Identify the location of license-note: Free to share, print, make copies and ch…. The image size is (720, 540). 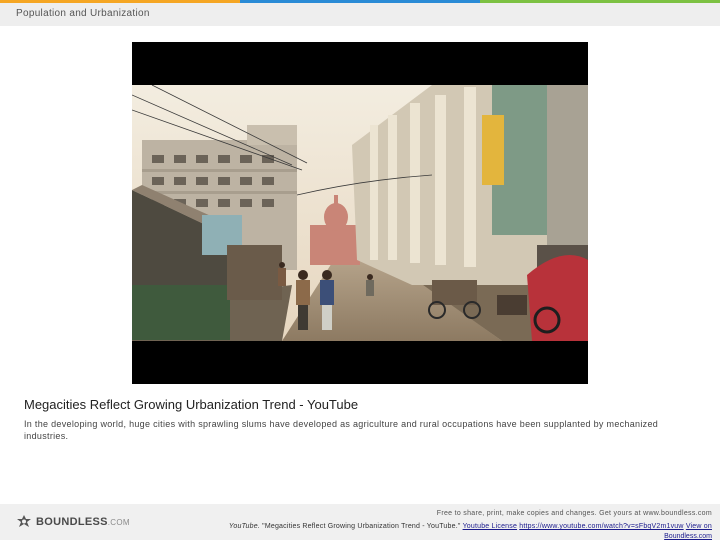
(574, 513).